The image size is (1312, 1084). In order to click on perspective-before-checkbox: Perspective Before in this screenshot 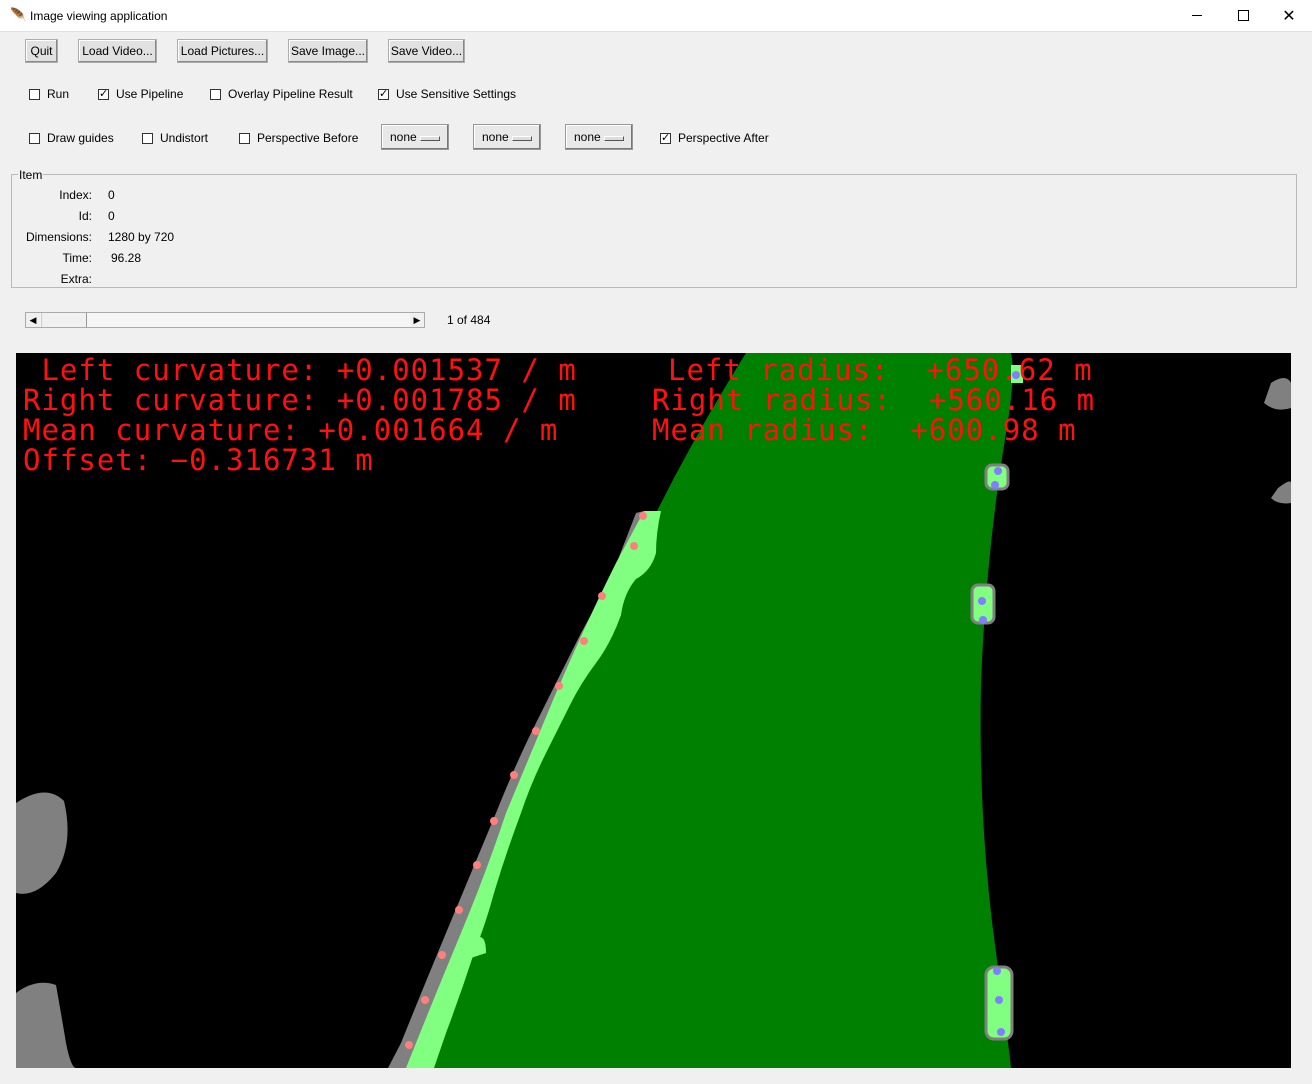, I will do `click(298, 138)`.